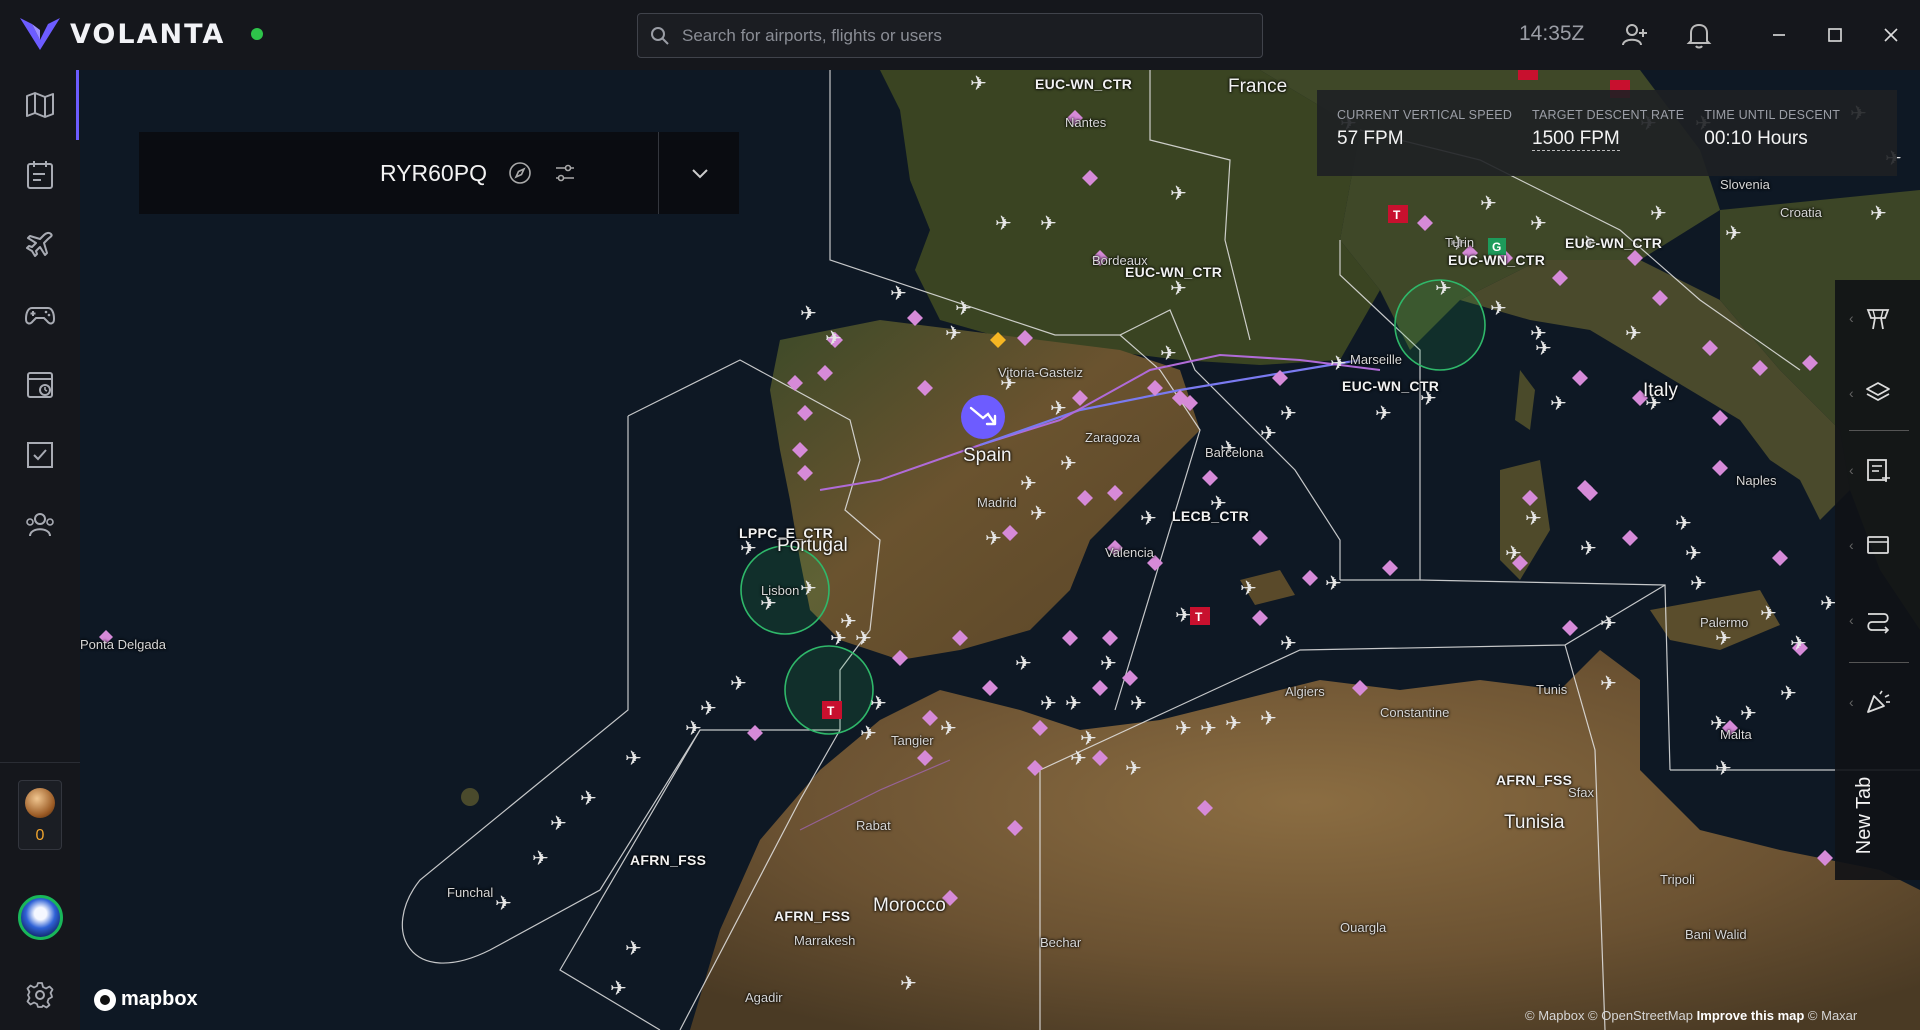  What do you see at coordinates (912, 740) in the screenshot?
I see `city-label: Tangier` at bounding box center [912, 740].